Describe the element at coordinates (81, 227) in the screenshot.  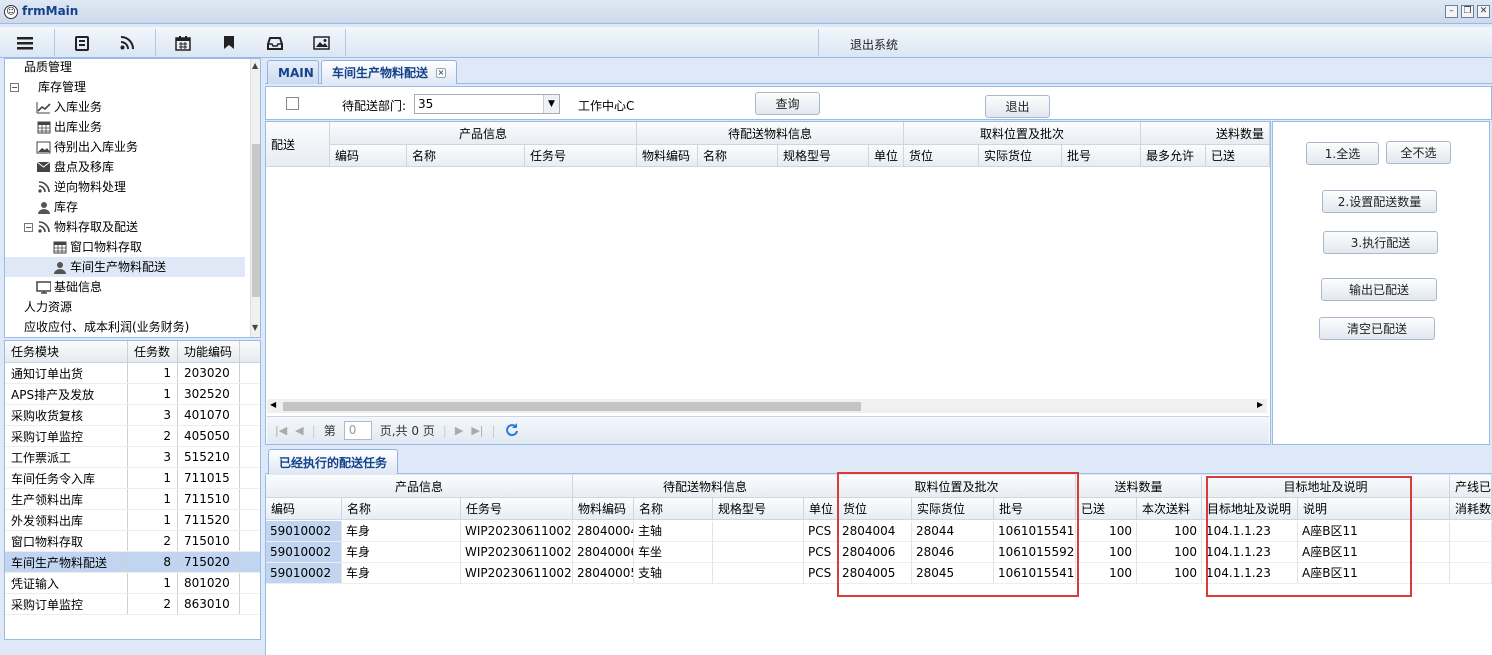
I see `tree-item-material-dist: − 物料存取及配送` at that location.